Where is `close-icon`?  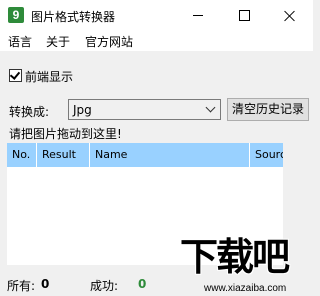 close-icon is located at coordinates (290, 16).